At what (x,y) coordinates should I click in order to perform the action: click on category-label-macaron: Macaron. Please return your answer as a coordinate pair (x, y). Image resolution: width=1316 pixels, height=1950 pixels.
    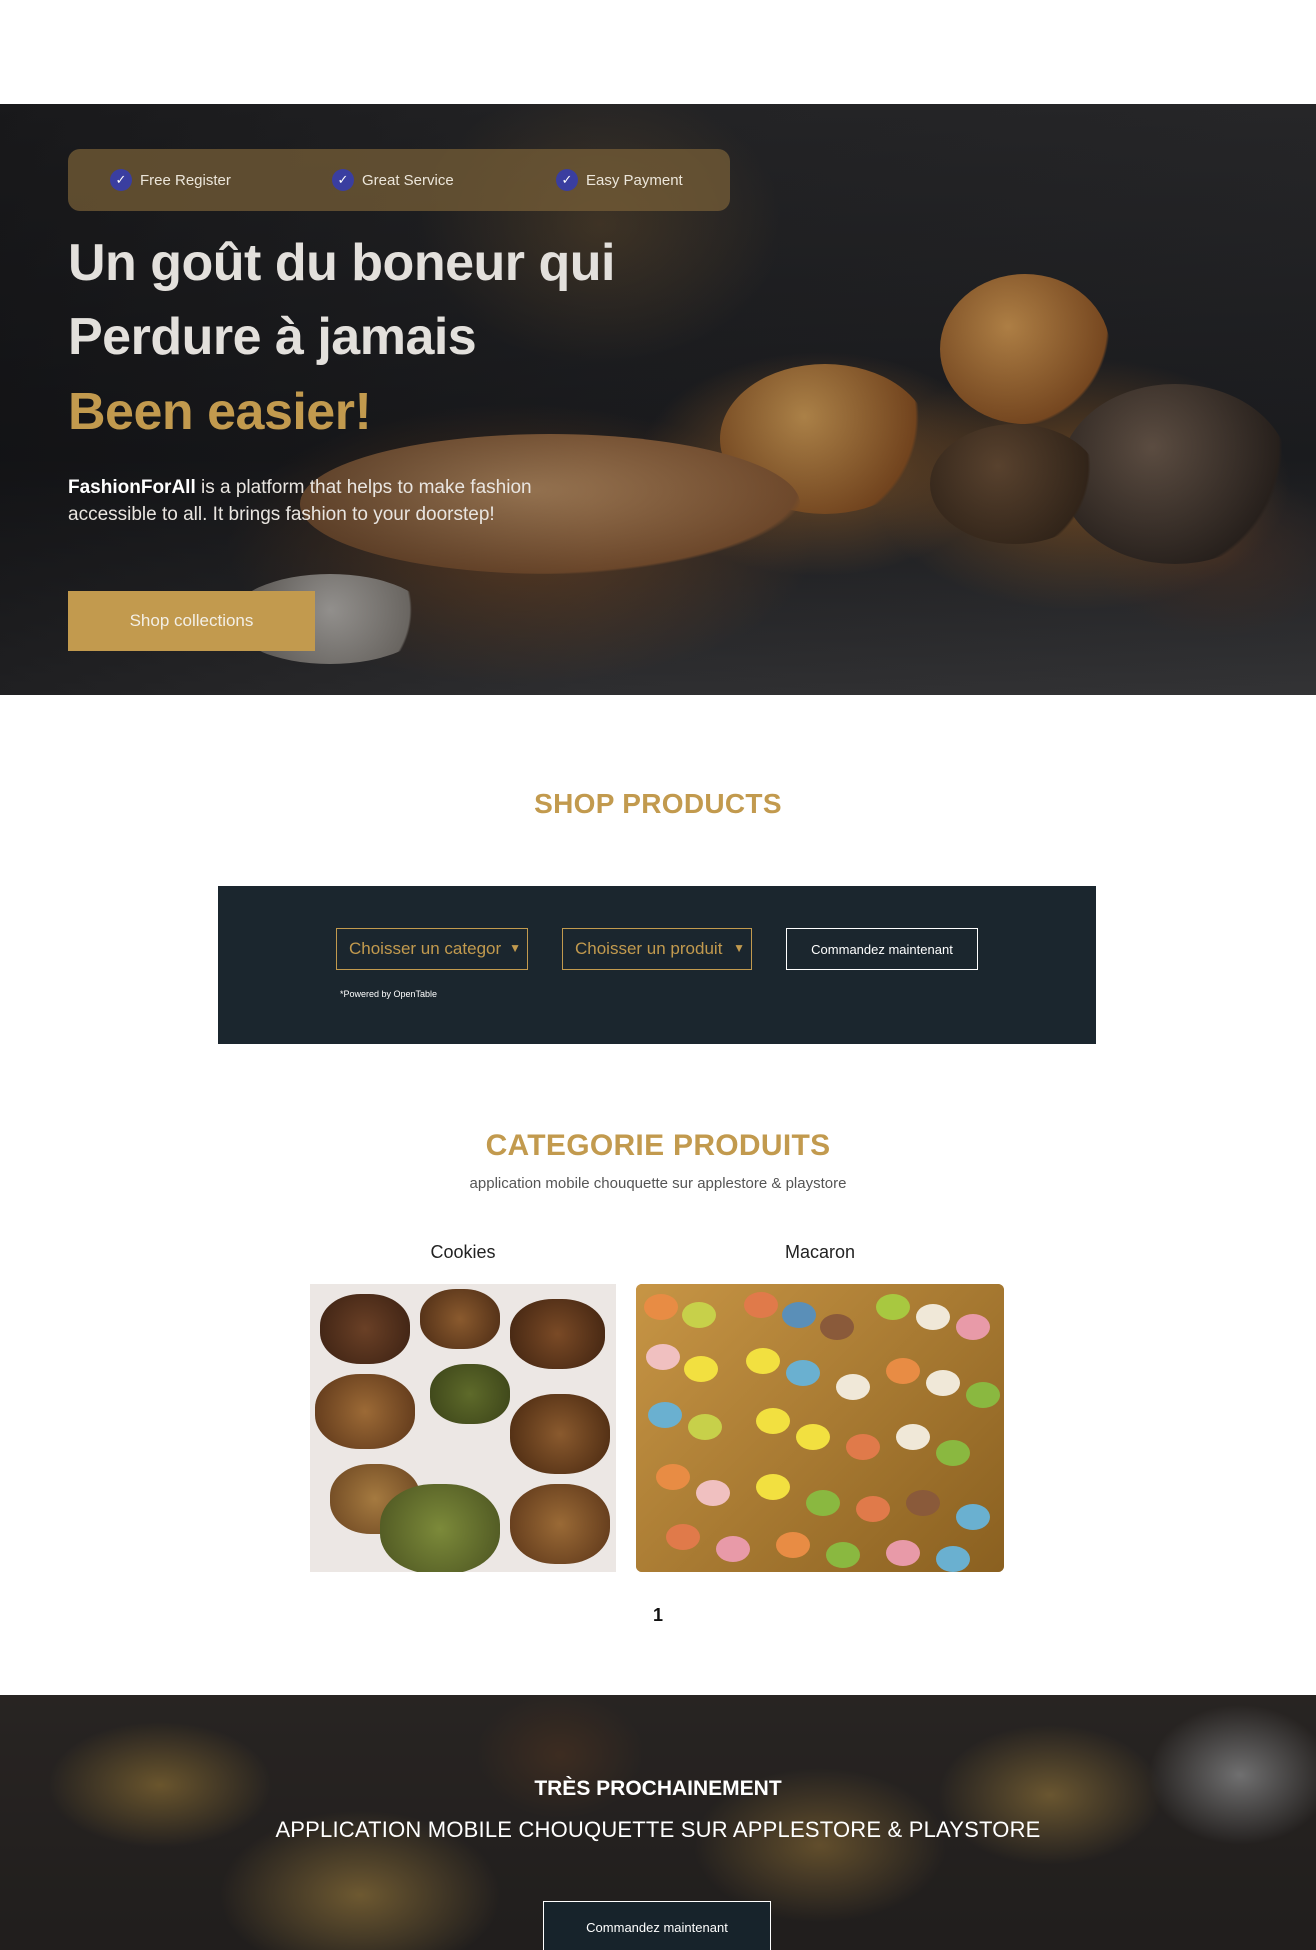
    Looking at the image, I should click on (820, 1252).